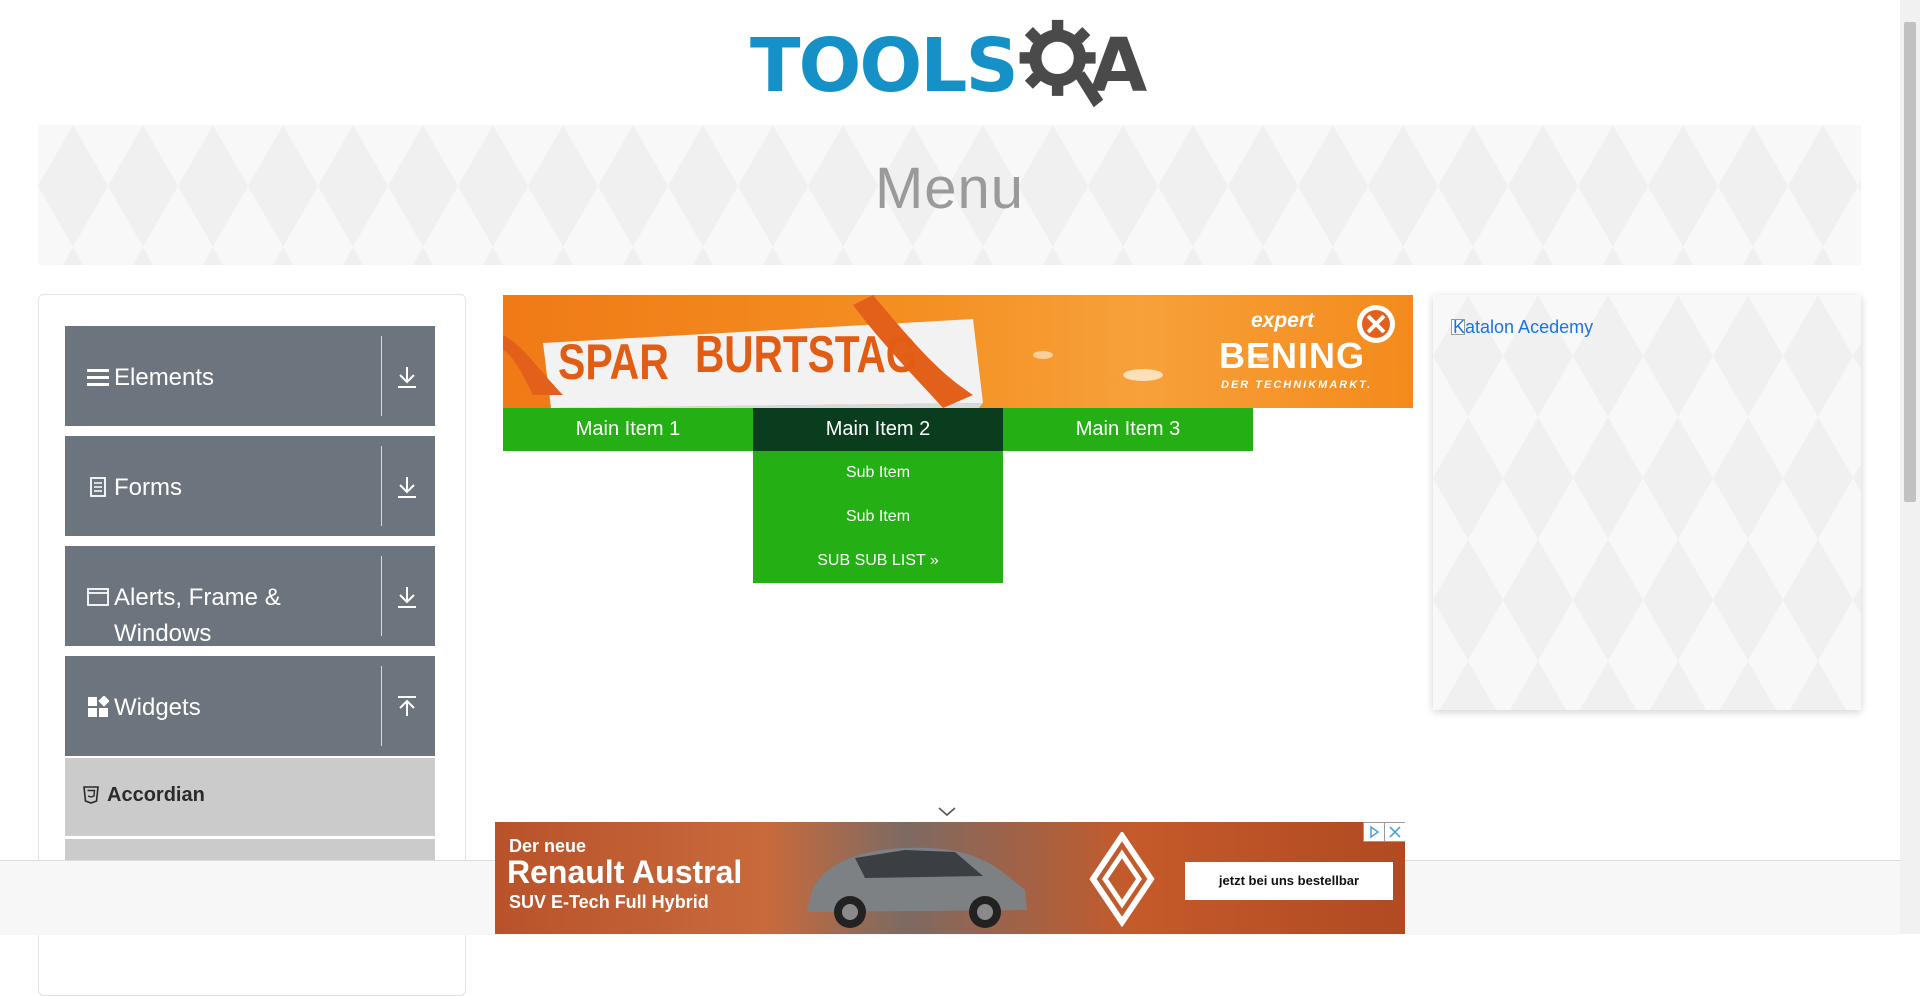  Describe the element at coordinates (98, 487) in the screenshot. I see `document-icon` at that location.